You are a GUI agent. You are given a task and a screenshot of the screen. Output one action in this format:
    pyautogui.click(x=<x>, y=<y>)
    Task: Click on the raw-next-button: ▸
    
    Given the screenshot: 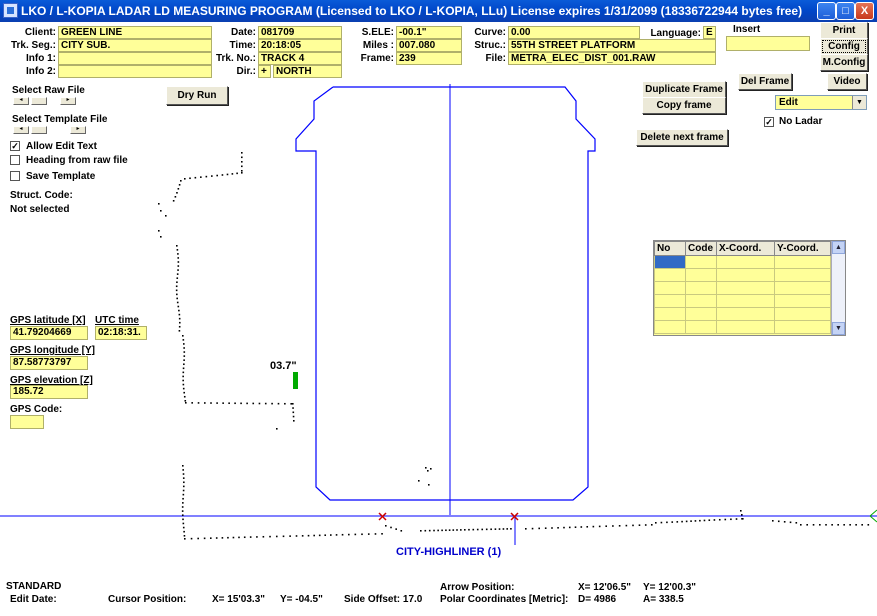 What is the action you would take?
    pyautogui.click(x=68, y=101)
    